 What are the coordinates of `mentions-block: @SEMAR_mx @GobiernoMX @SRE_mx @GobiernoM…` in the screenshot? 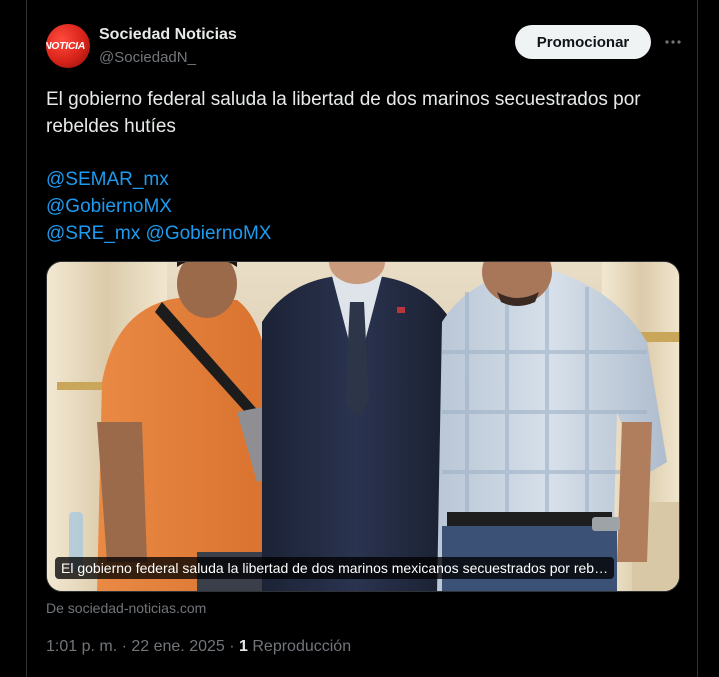 It's located at (361, 206).